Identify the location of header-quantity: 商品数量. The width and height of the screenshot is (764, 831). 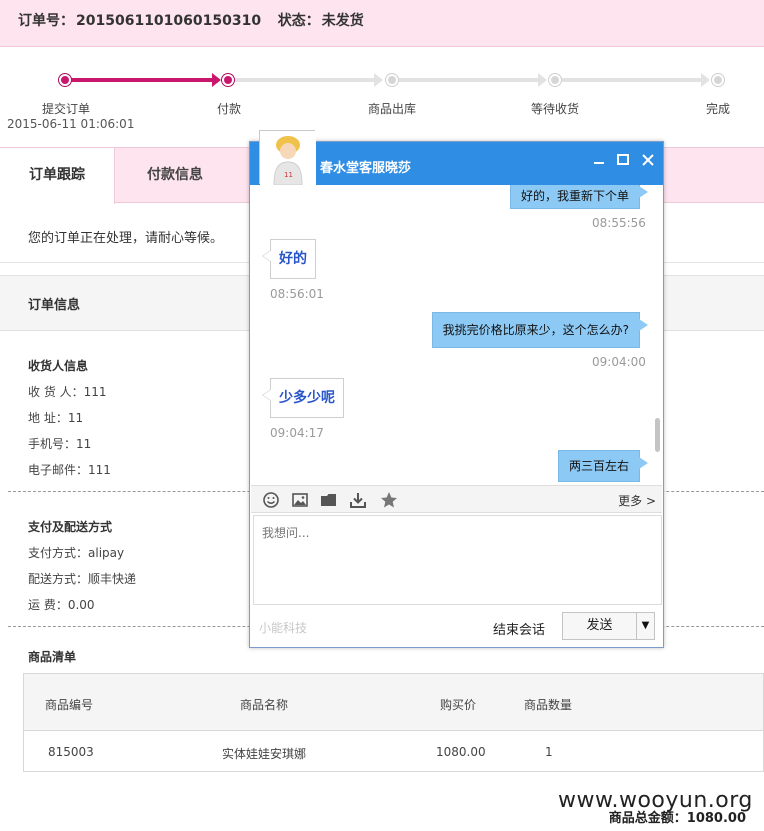
(548, 705).